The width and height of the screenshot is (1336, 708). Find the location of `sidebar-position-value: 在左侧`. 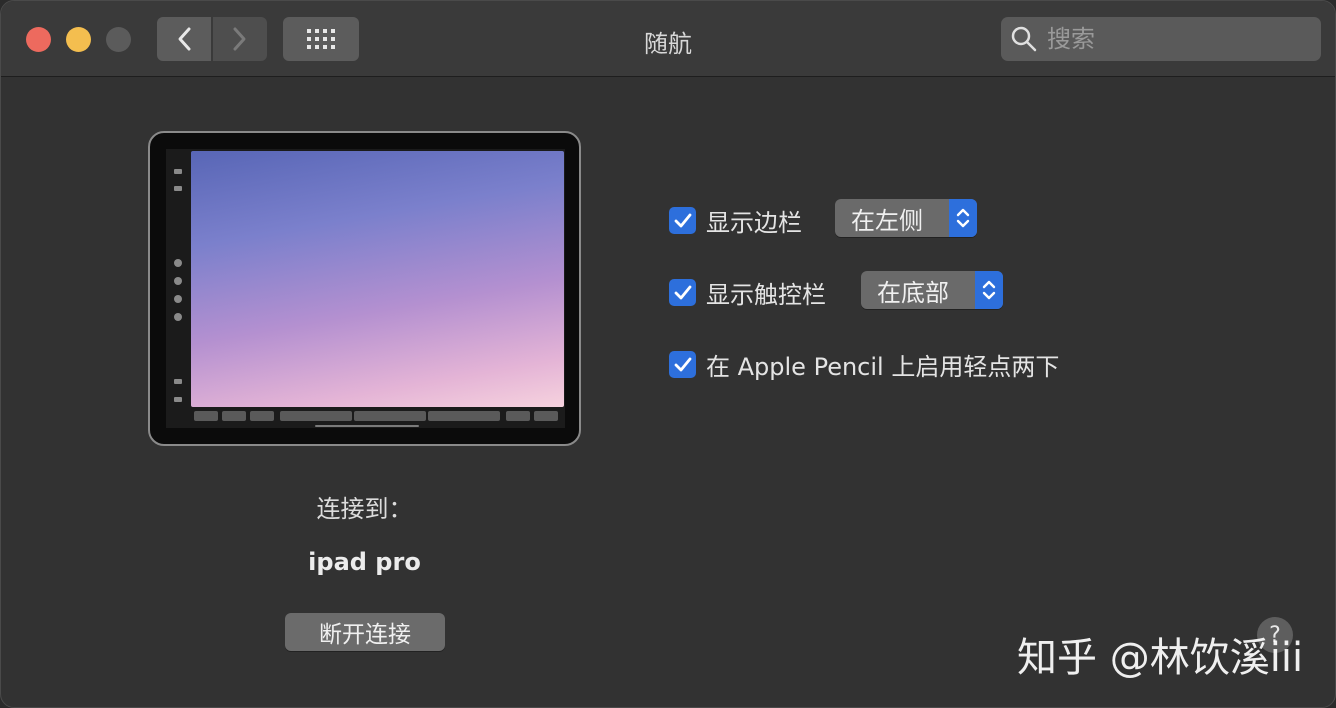

sidebar-position-value: 在左侧 is located at coordinates (887, 220).